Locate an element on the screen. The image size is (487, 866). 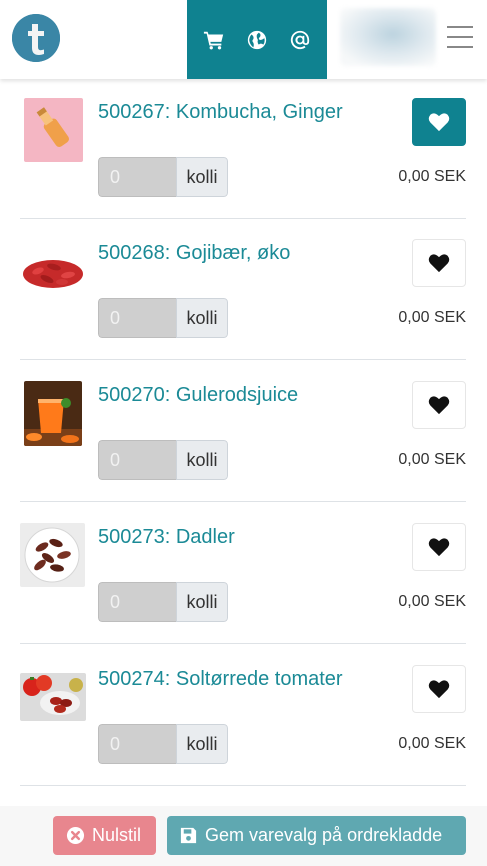
action-footer: Nulstil Gem varevalg på ordrekladde is located at coordinates (243, 836).